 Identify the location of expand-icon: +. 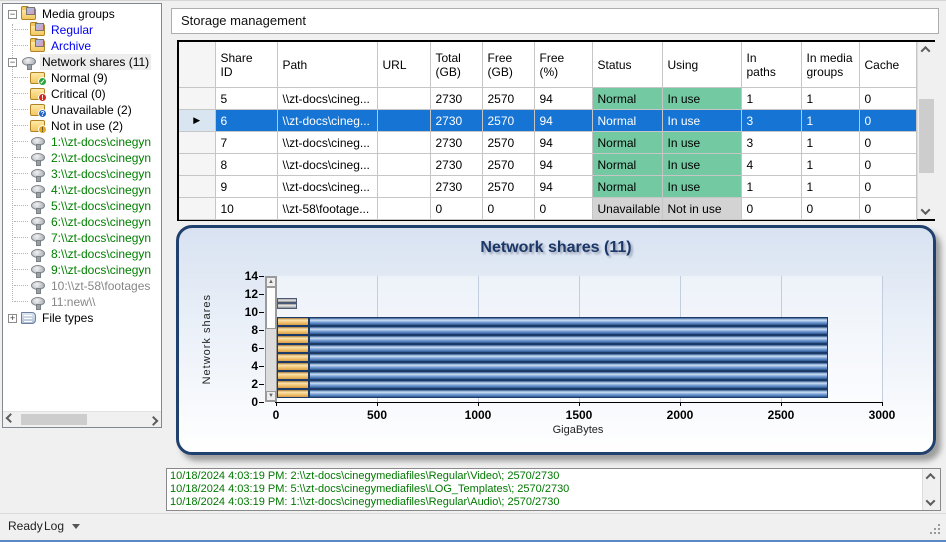
(12, 318).